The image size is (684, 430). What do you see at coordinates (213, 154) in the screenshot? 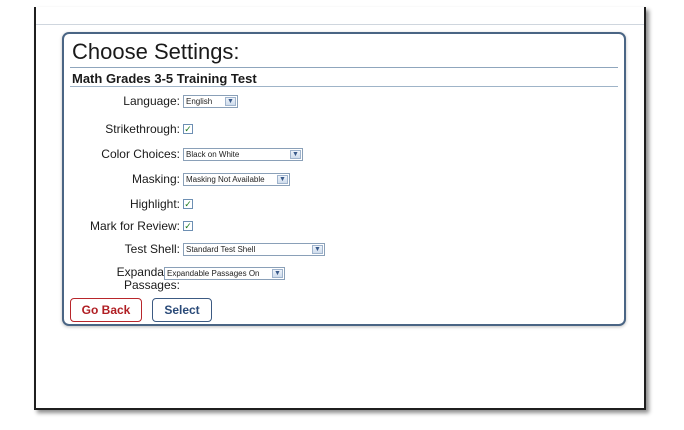
I see `color-choices-value: Black on White` at bounding box center [213, 154].